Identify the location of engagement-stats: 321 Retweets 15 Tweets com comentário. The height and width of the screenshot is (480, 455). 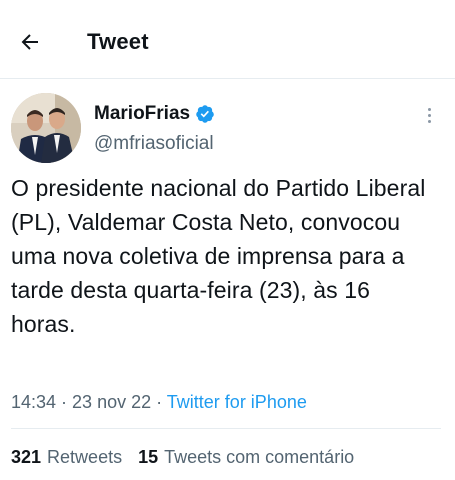
(190, 457).